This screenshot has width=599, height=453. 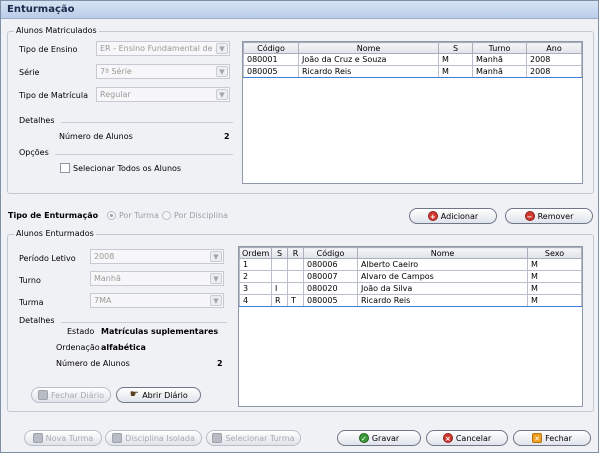 I want to click on cell: T, so click(x=295, y=300).